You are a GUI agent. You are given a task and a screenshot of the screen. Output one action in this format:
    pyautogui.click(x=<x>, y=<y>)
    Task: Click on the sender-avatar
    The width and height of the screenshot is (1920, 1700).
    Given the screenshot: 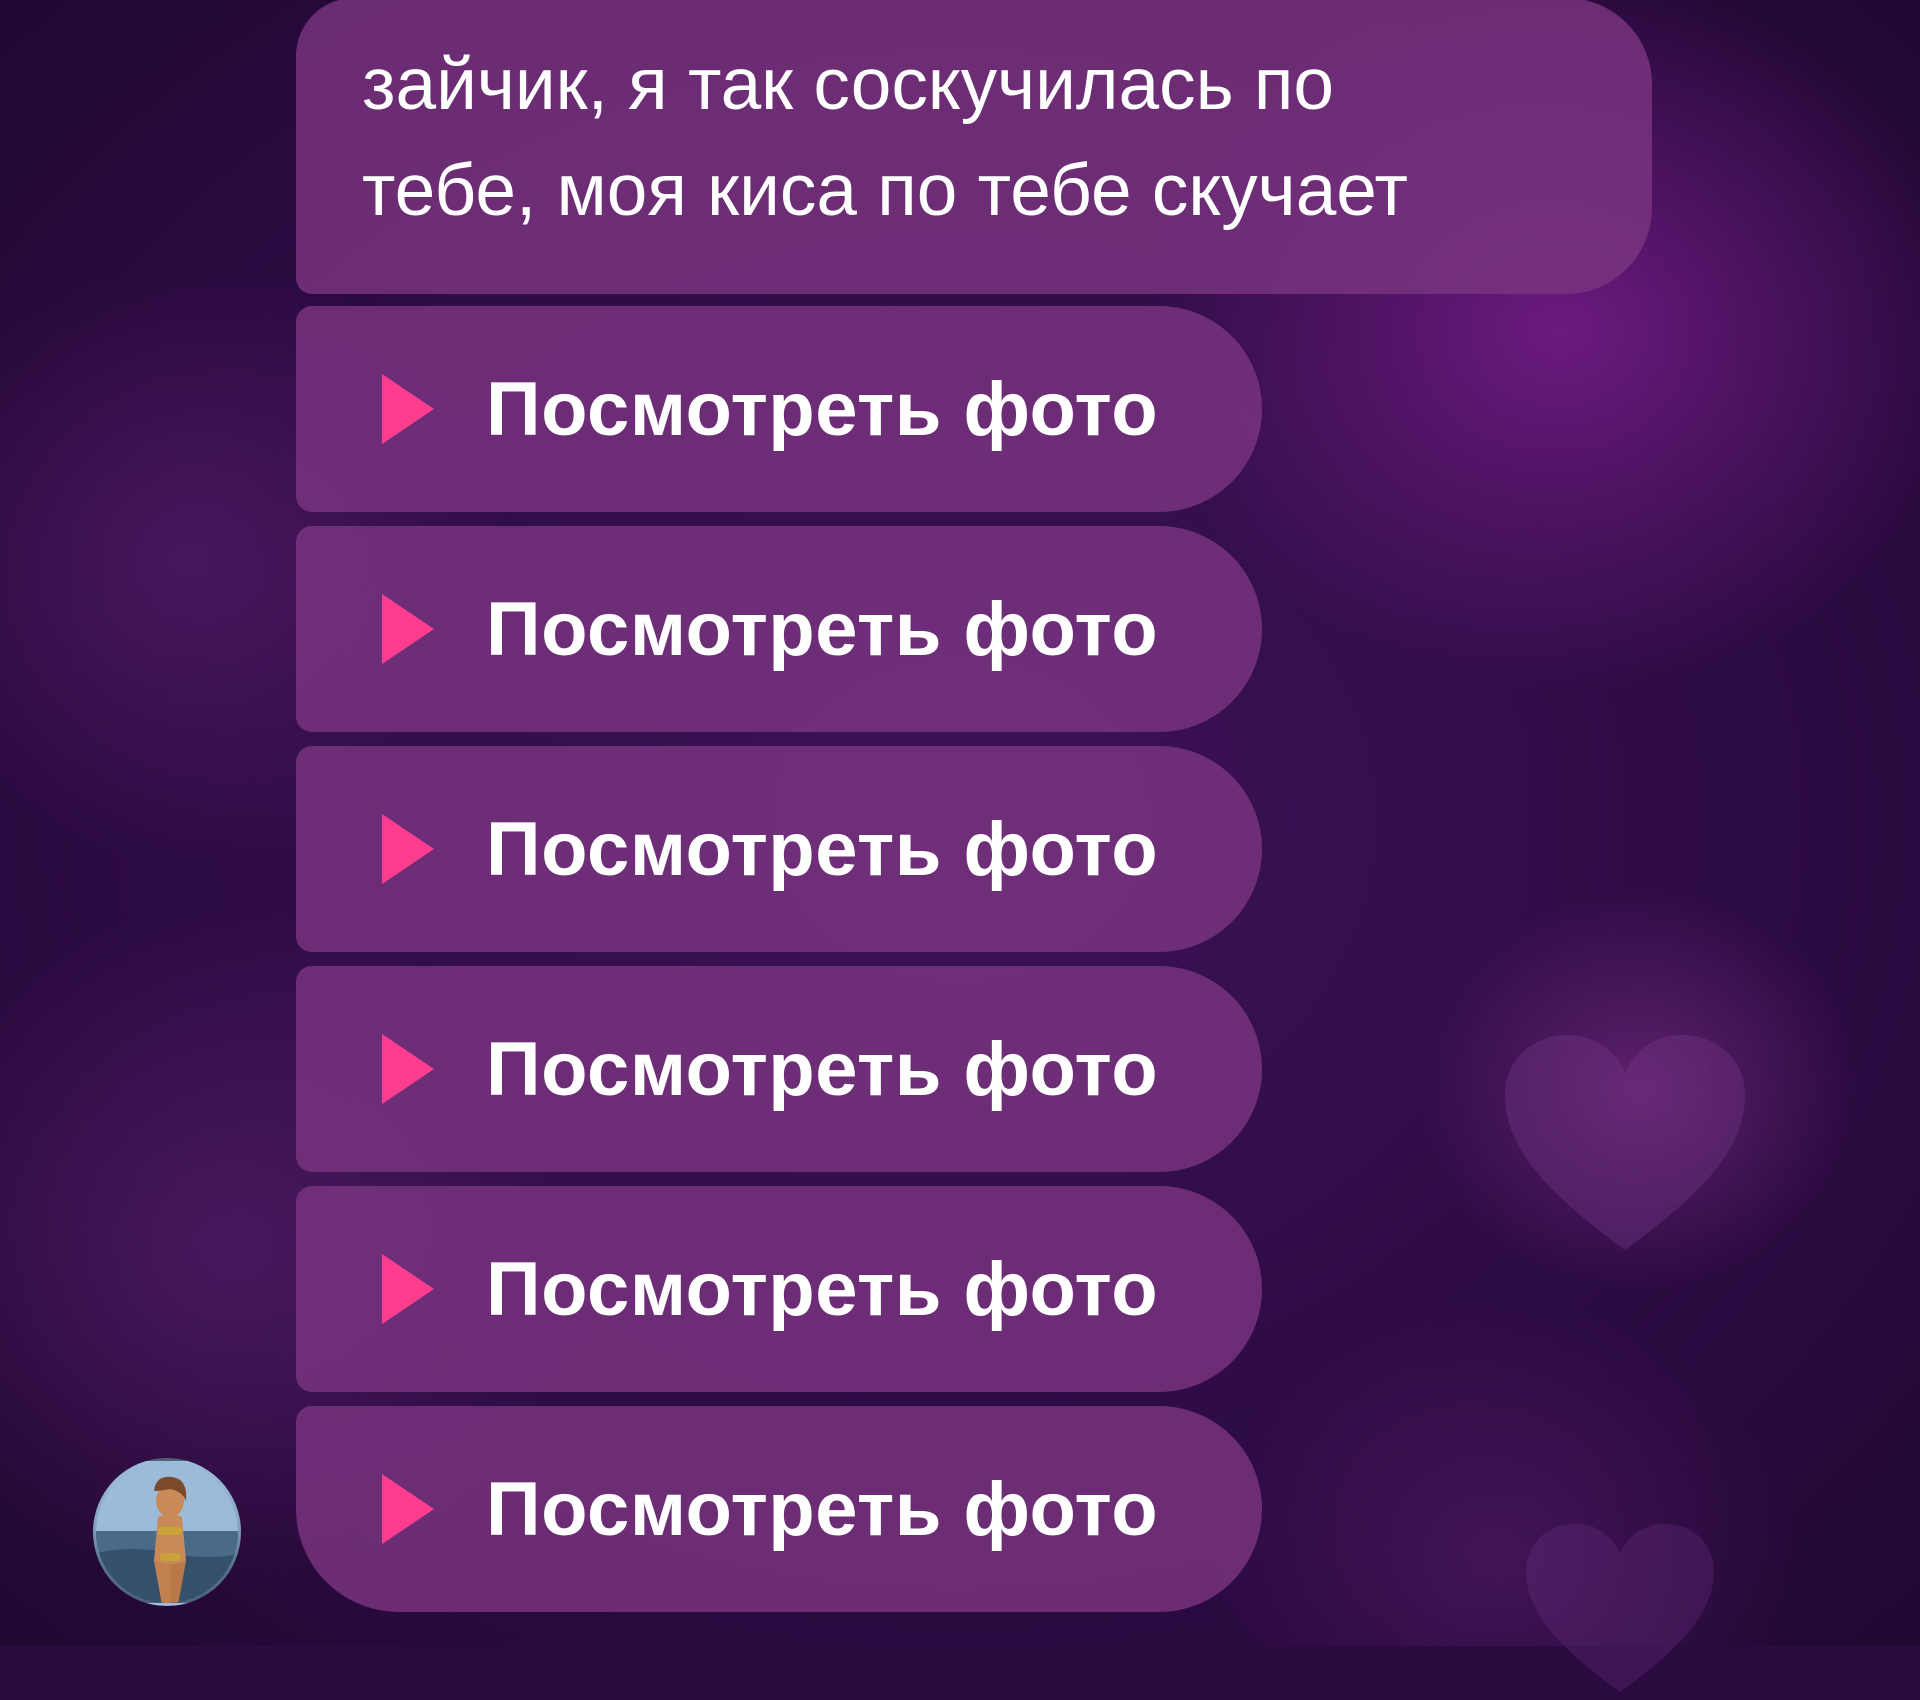 What is the action you would take?
    pyautogui.click(x=167, y=1532)
    